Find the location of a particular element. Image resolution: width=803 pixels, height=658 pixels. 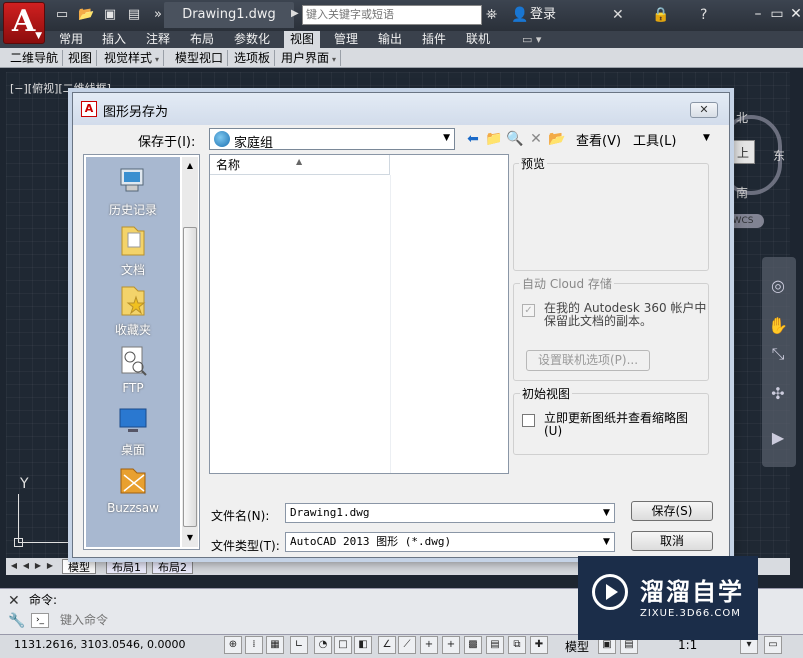

annotation-monitor-icon: ✚ is located at coordinates (539, 645).